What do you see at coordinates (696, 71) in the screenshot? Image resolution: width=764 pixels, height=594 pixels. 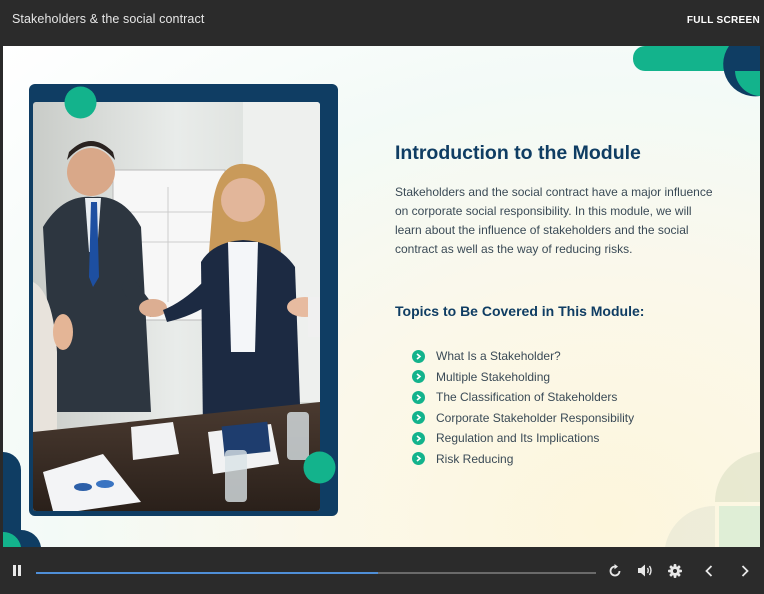 I see `top-right-decoration` at bounding box center [696, 71].